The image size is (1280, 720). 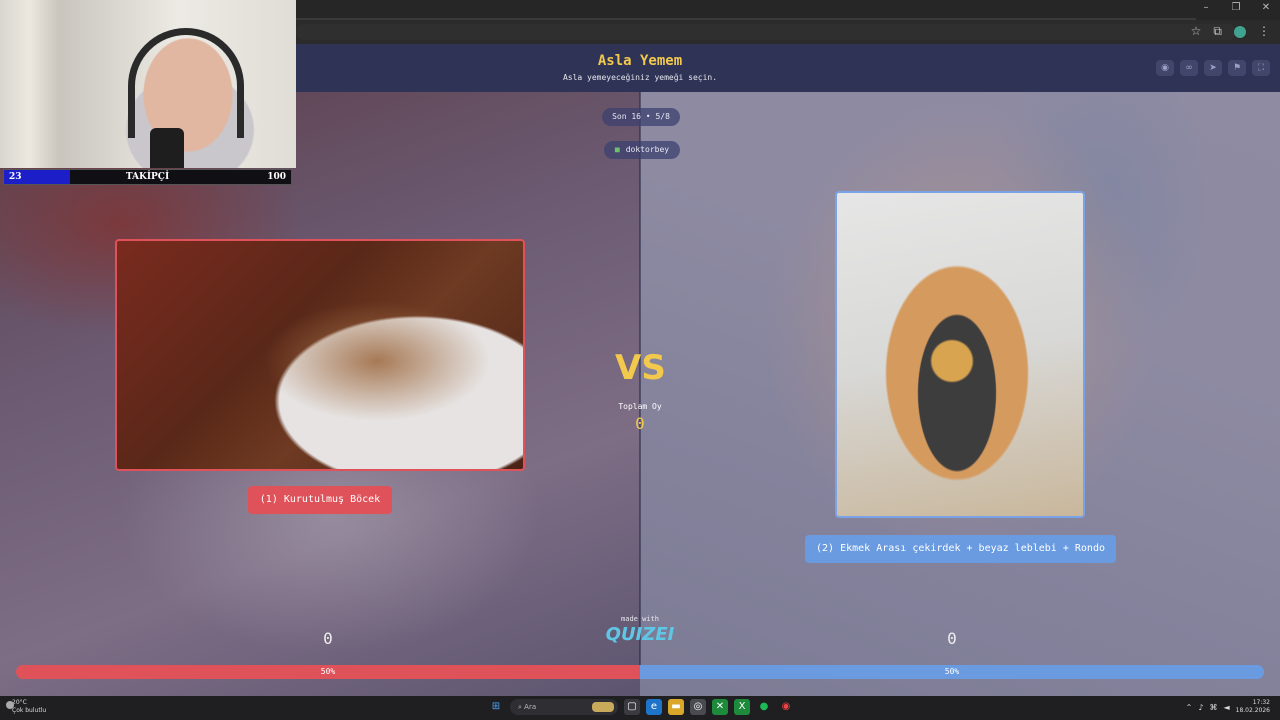 What do you see at coordinates (641, 117) in the screenshot?
I see `round-badge: Son 16 • 5/8` at bounding box center [641, 117].